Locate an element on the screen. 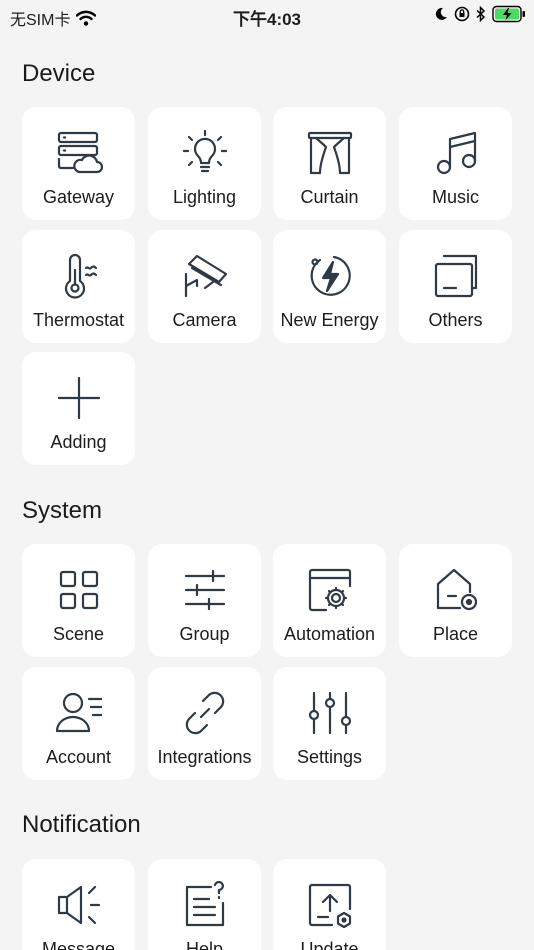  tile-thermostat: Thermostat is located at coordinates (78, 286).